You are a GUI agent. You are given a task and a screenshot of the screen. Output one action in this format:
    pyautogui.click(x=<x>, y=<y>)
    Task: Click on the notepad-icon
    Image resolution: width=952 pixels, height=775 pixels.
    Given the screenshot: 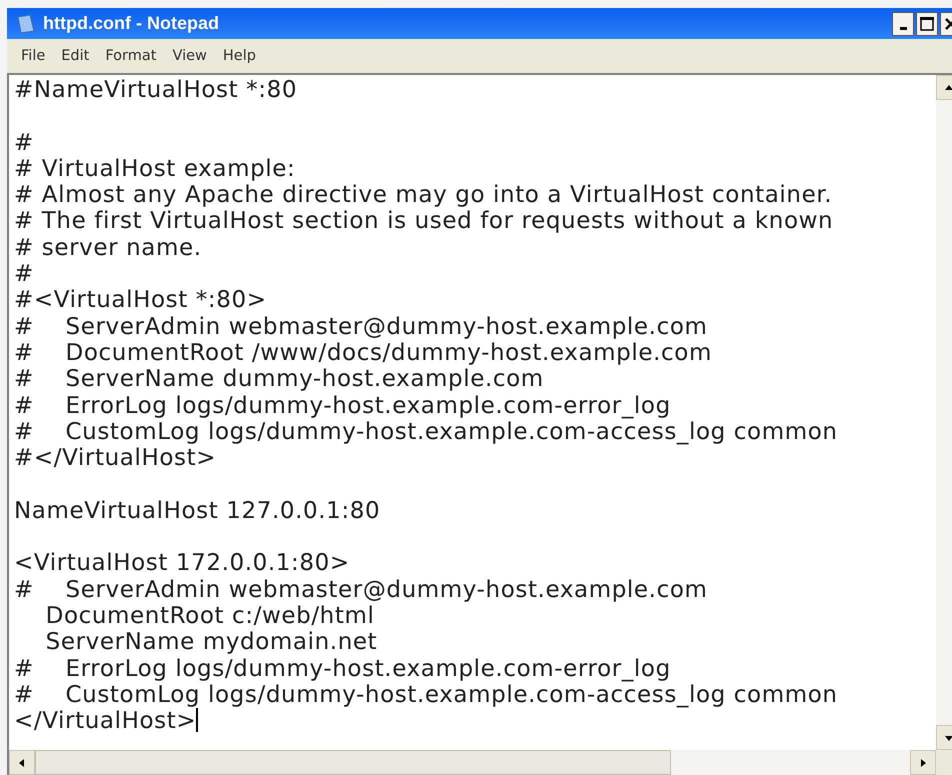 What is the action you would take?
    pyautogui.click(x=26, y=24)
    